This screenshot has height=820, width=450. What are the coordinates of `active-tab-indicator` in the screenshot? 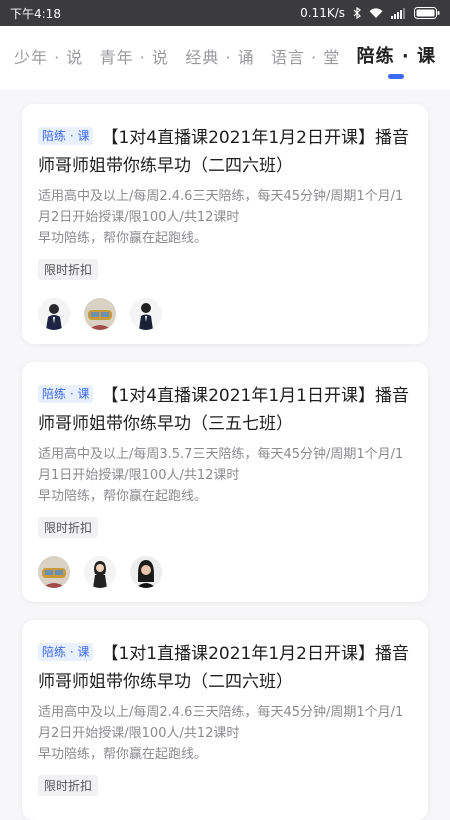 It's located at (396, 76).